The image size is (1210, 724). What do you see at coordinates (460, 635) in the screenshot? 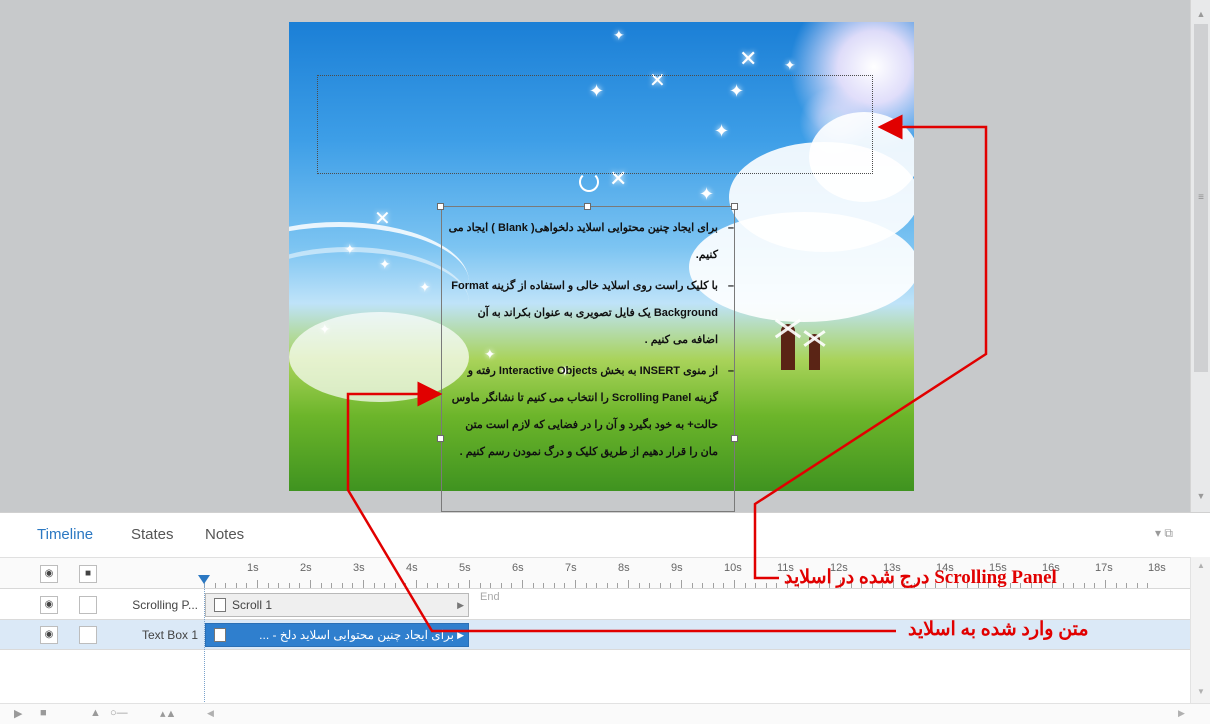
I see `expand-arrow-icon: ▶` at bounding box center [460, 635].